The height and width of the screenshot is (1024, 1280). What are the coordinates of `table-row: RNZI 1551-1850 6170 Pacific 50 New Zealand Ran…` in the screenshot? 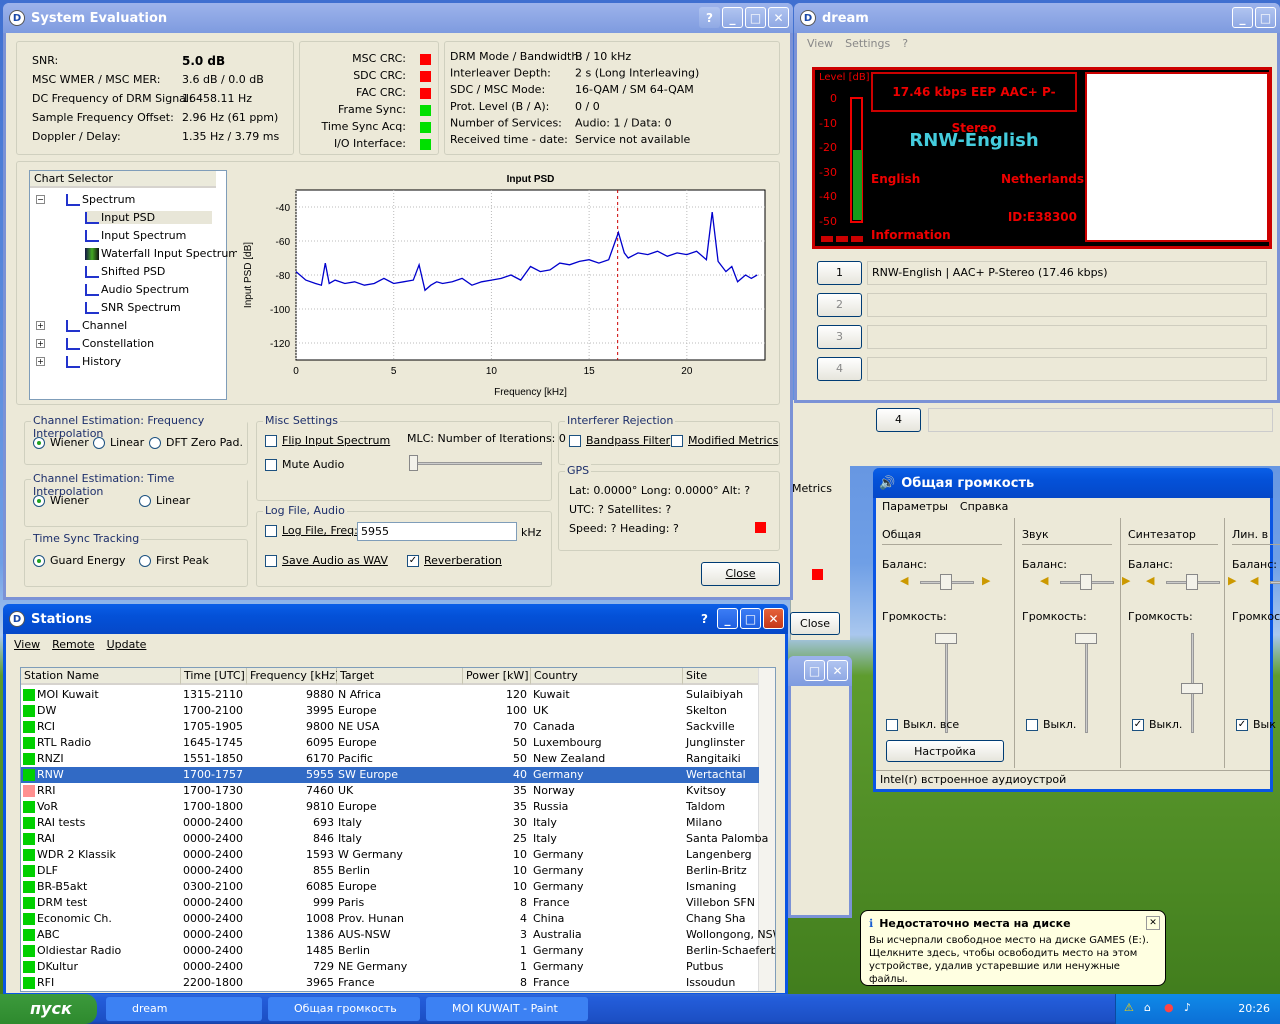 It's located at (390, 759).